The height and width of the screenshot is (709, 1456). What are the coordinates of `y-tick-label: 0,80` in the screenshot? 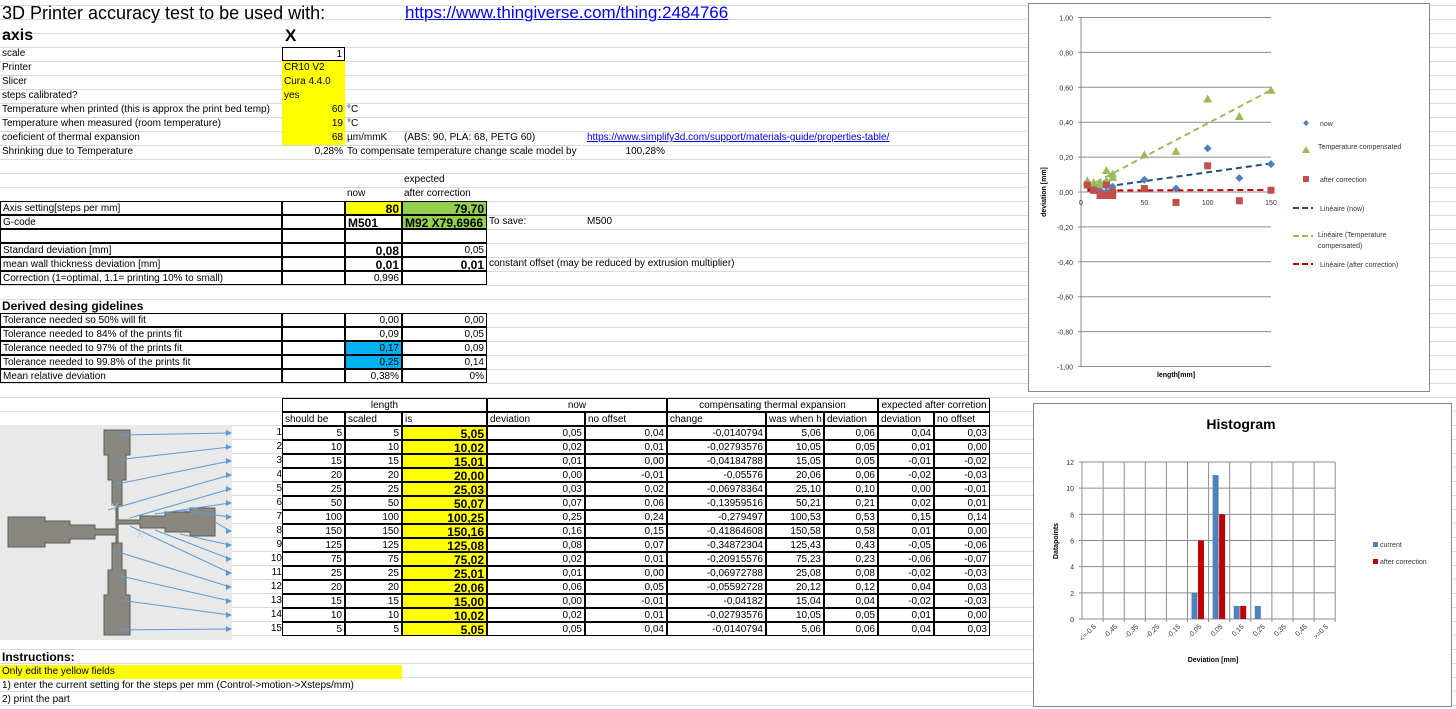 It's located at (1066, 53).